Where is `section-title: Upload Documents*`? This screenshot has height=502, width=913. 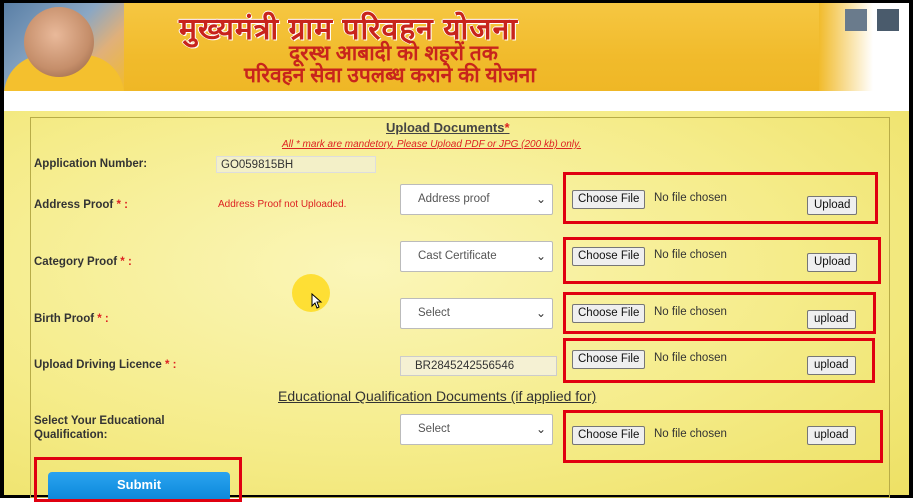 section-title: Upload Documents* is located at coordinates (448, 127).